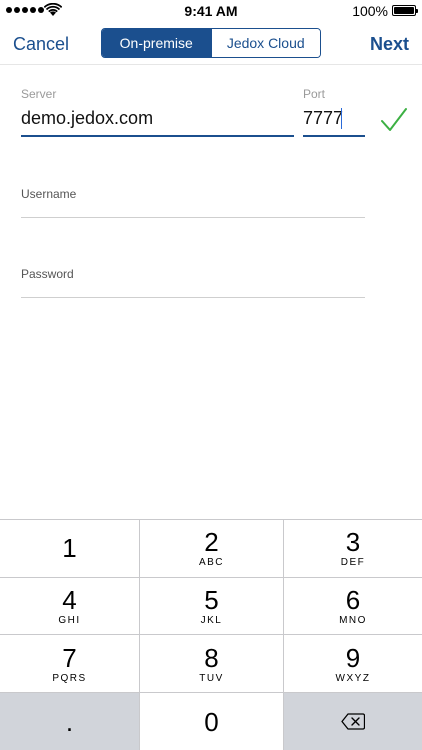 Image resolution: width=422 pixels, height=750 pixels. What do you see at coordinates (265, 43) in the screenshot?
I see `segment-jedox-cloud: Jedox Cloud` at bounding box center [265, 43].